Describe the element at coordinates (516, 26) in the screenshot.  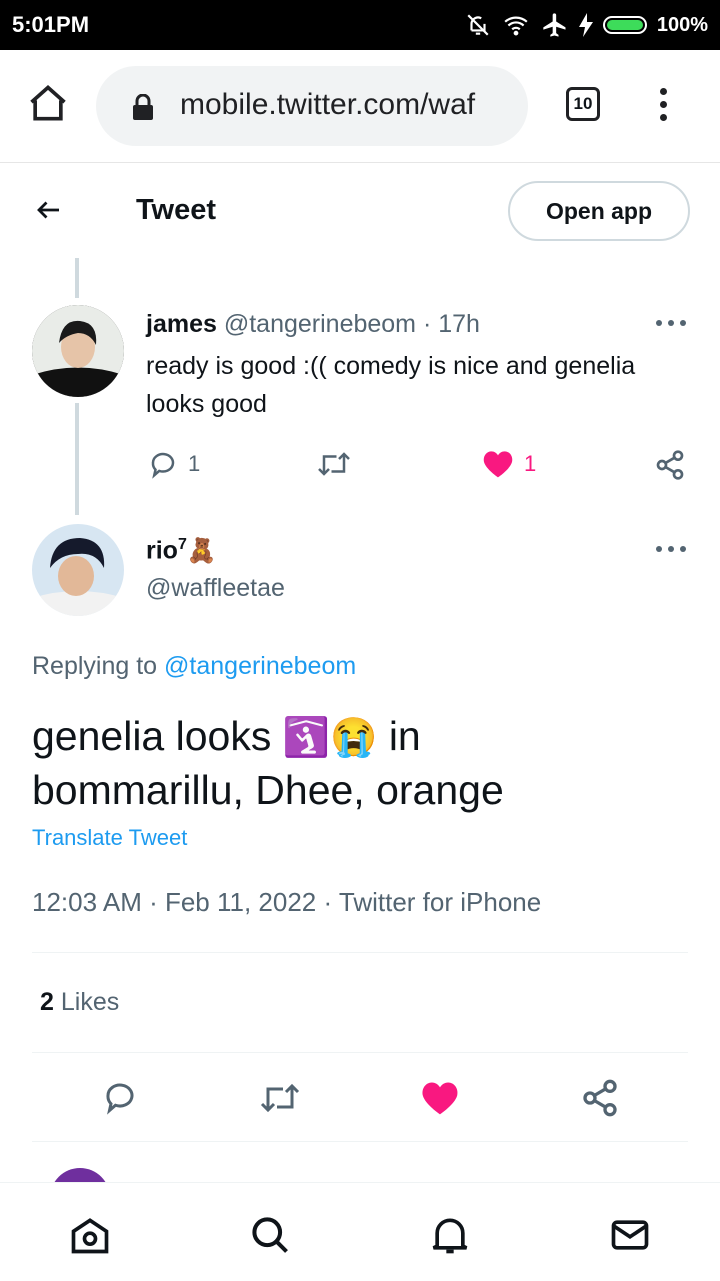
I see `wifi-icon` at that location.